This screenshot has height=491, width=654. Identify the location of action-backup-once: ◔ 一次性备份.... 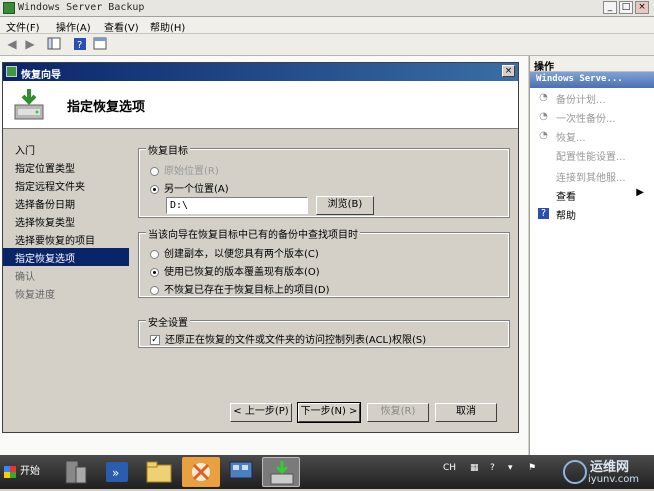
(592, 116).